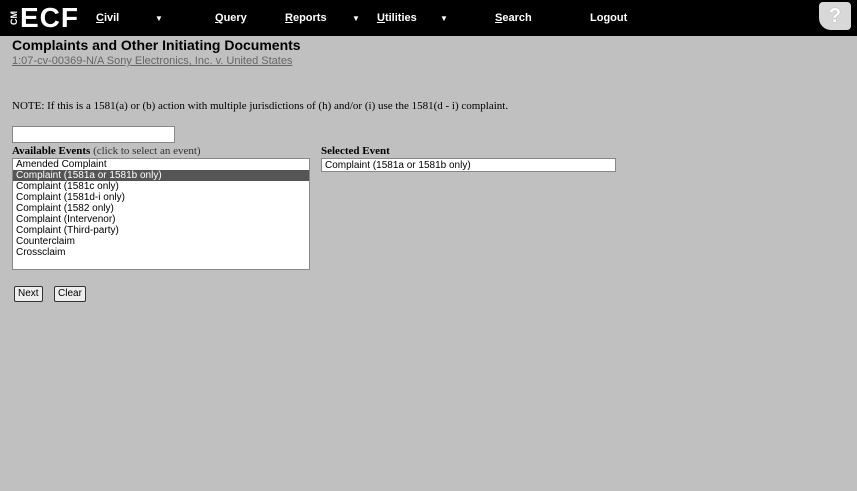  I want to click on selected-event-label: Selected Event, so click(355, 151).